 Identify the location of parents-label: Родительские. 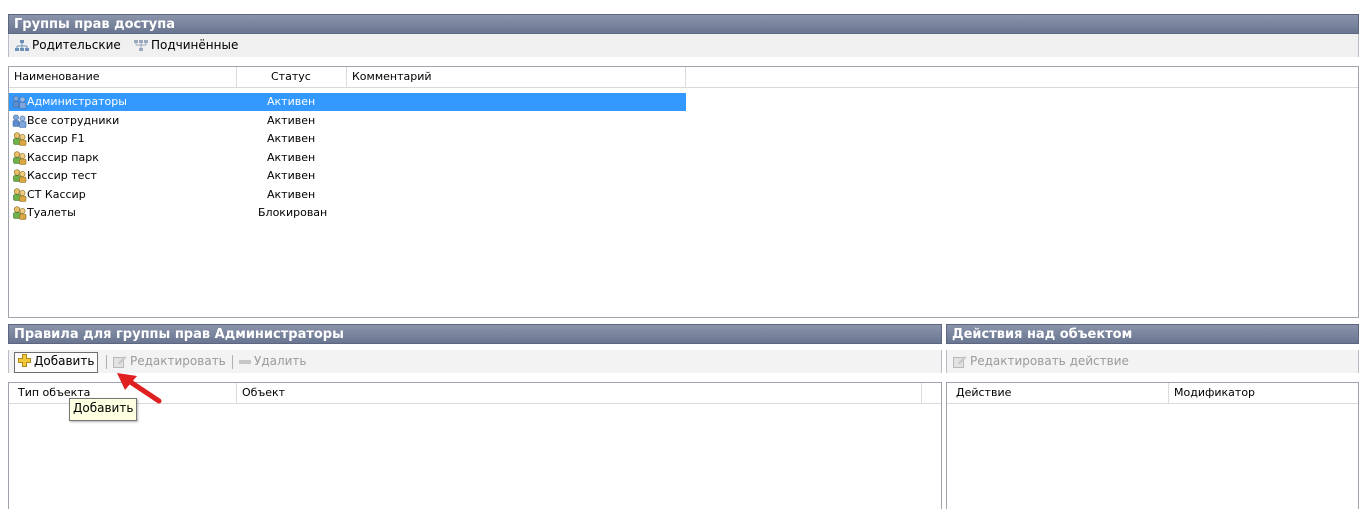
(76, 45).